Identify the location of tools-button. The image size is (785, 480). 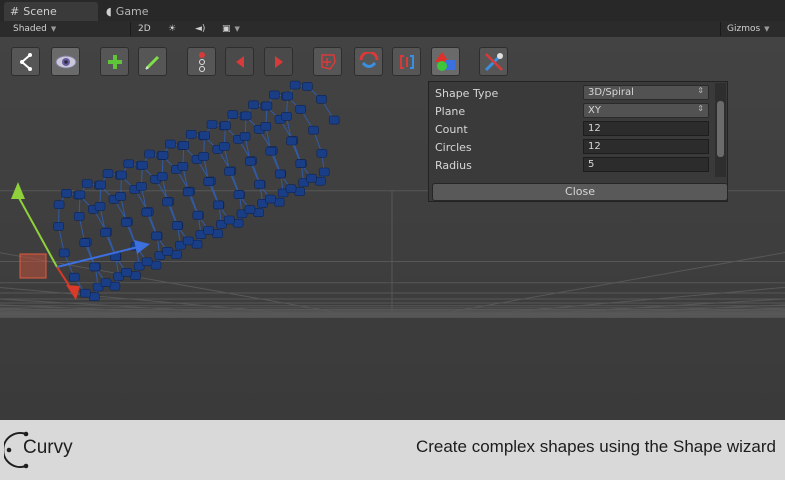
(493, 61).